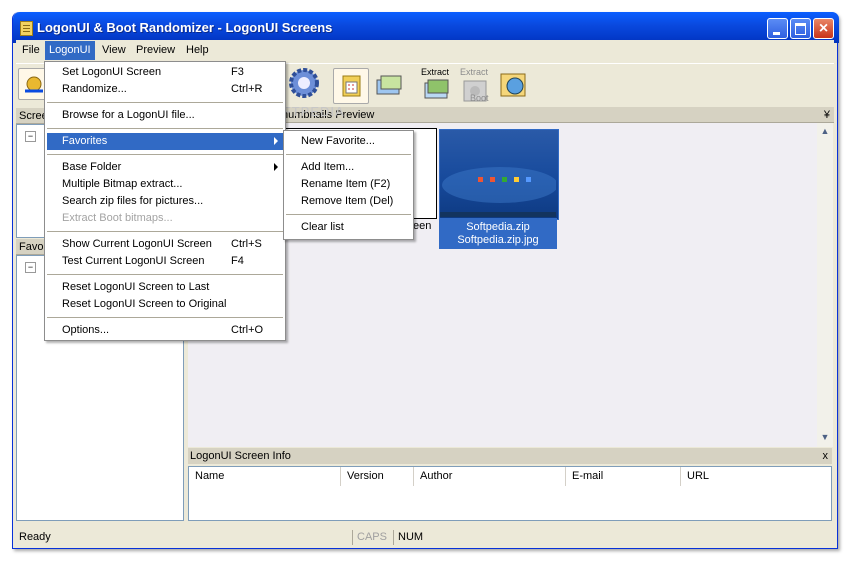 This screenshot has width=858, height=571. What do you see at coordinates (30, 136) in the screenshot?
I see `tree-expand-toggle: −` at bounding box center [30, 136].